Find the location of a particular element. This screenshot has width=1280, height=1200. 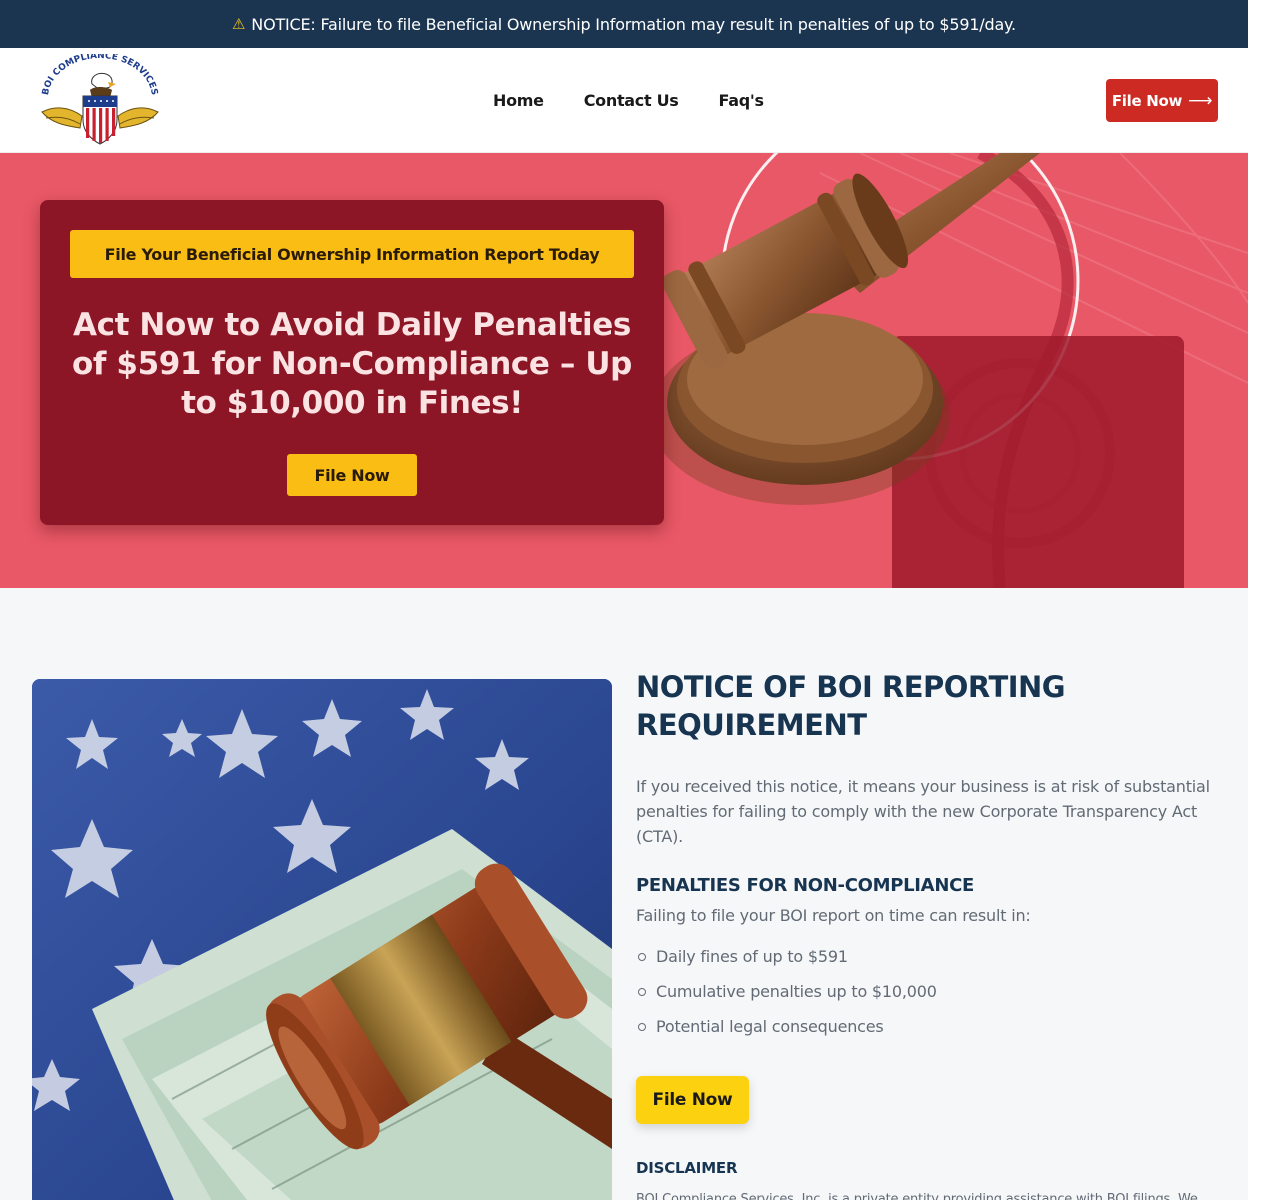

list-item: Potential legal consequences is located at coordinates (931, 1026).